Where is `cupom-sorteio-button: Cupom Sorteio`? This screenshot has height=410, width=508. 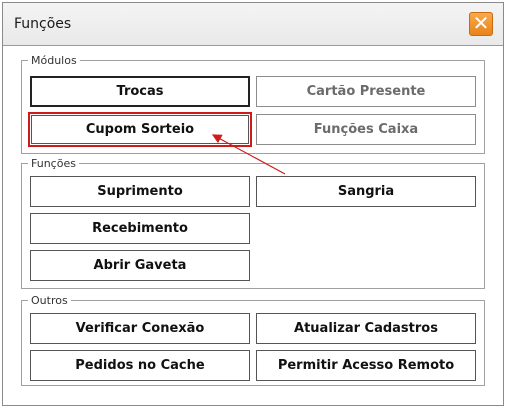 cupom-sorteio-button: Cupom Sorteio is located at coordinates (140, 129).